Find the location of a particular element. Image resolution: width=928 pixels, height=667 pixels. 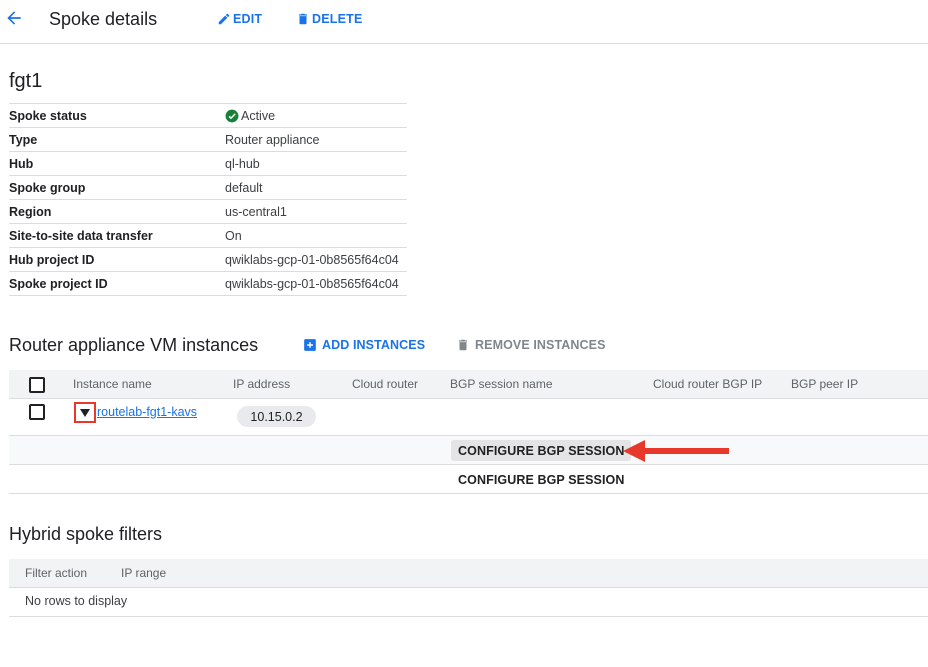

detail-row-type: Type Router appliance is located at coordinates (208, 140).